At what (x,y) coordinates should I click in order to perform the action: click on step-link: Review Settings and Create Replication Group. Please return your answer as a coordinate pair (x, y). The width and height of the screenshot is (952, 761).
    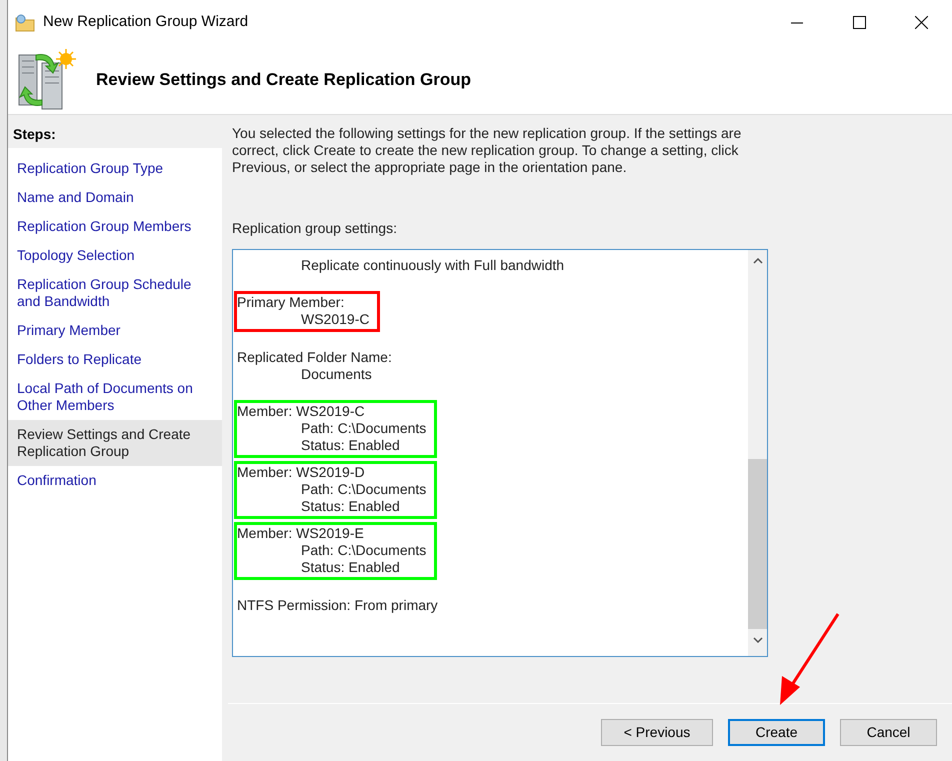
    Looking at the image, I should click on (115, 443).